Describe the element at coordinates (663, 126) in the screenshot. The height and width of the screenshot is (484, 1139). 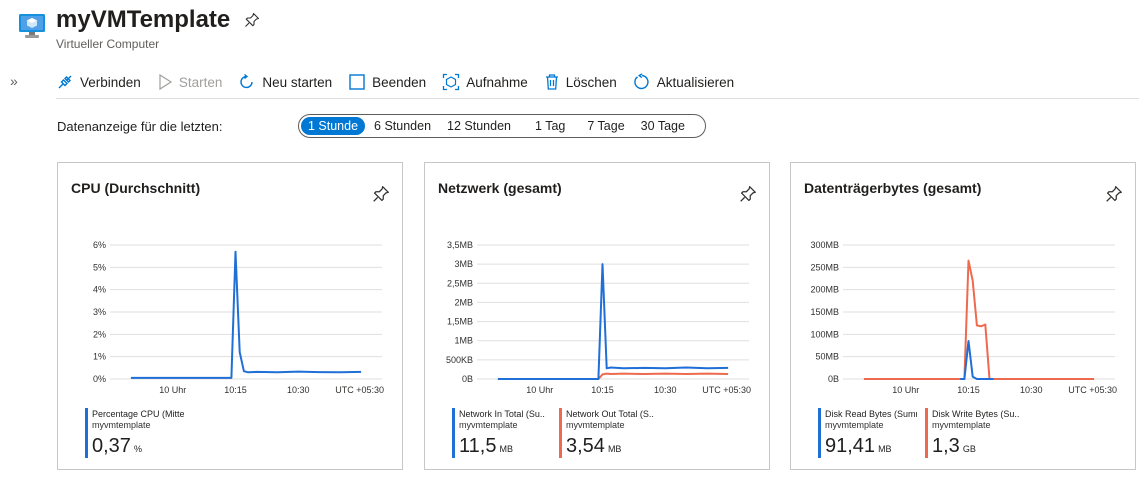
I see `range-option-30-days: 30 Tage` at that location.